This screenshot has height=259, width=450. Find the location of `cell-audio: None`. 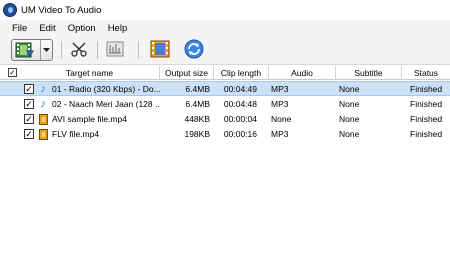

cell-audio: None is located at coordinates (281, 119).